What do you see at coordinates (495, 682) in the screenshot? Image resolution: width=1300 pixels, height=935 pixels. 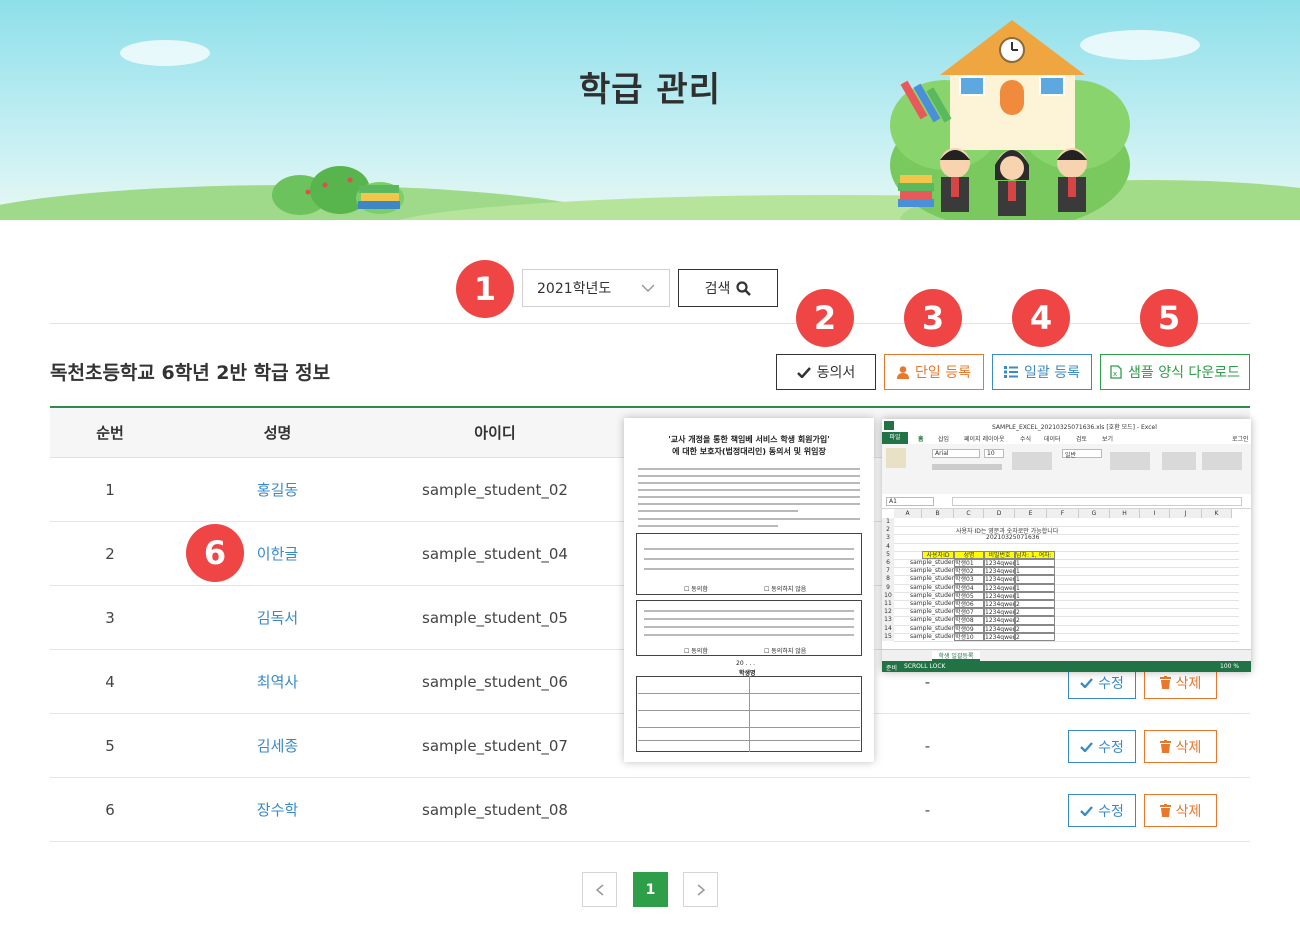 I see `student-id: sample_student_06` at bounding box center [495, 682].